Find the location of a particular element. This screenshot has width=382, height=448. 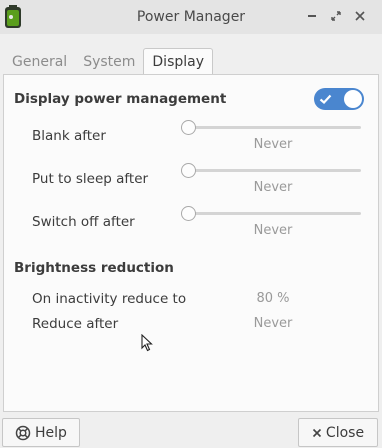

sleep-after-value: Never is located at coordinates (273, 187).